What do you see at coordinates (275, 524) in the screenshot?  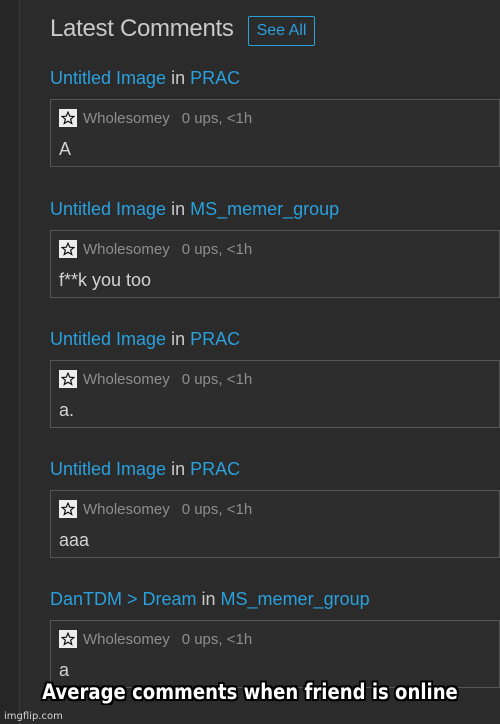 I see `comment-box: Wholesomey 0 ups, <1h aaa` at bounding box center [275, 524].